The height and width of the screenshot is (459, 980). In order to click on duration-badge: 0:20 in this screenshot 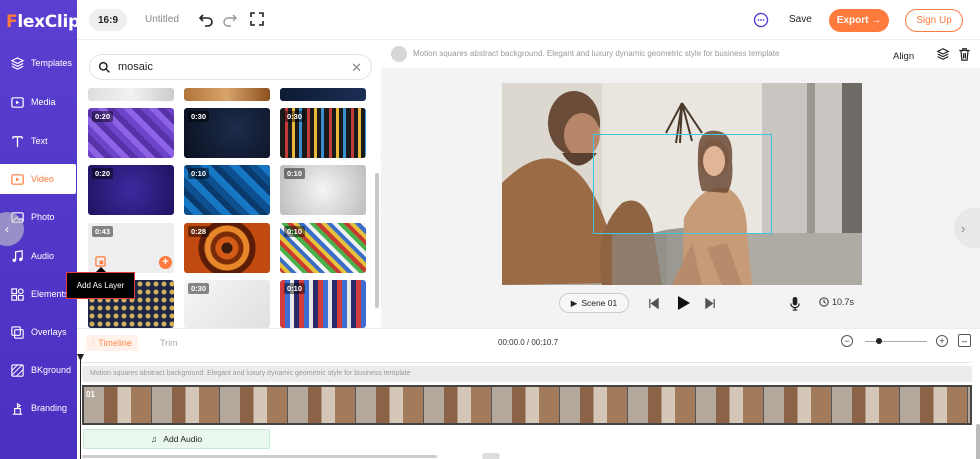, I will do `click(103, 116)`.